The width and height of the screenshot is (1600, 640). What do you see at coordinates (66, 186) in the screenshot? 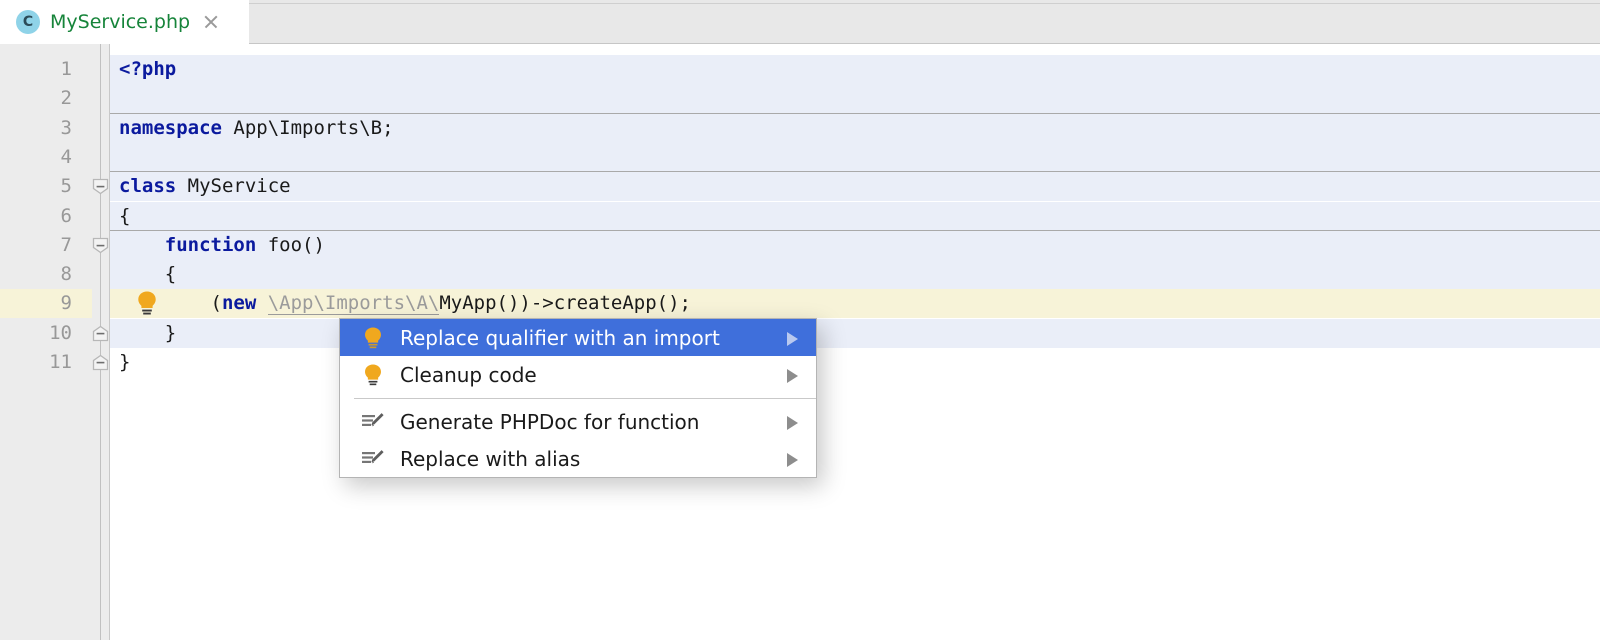
I see `line-number: 5` at bounding box center [66, 186].